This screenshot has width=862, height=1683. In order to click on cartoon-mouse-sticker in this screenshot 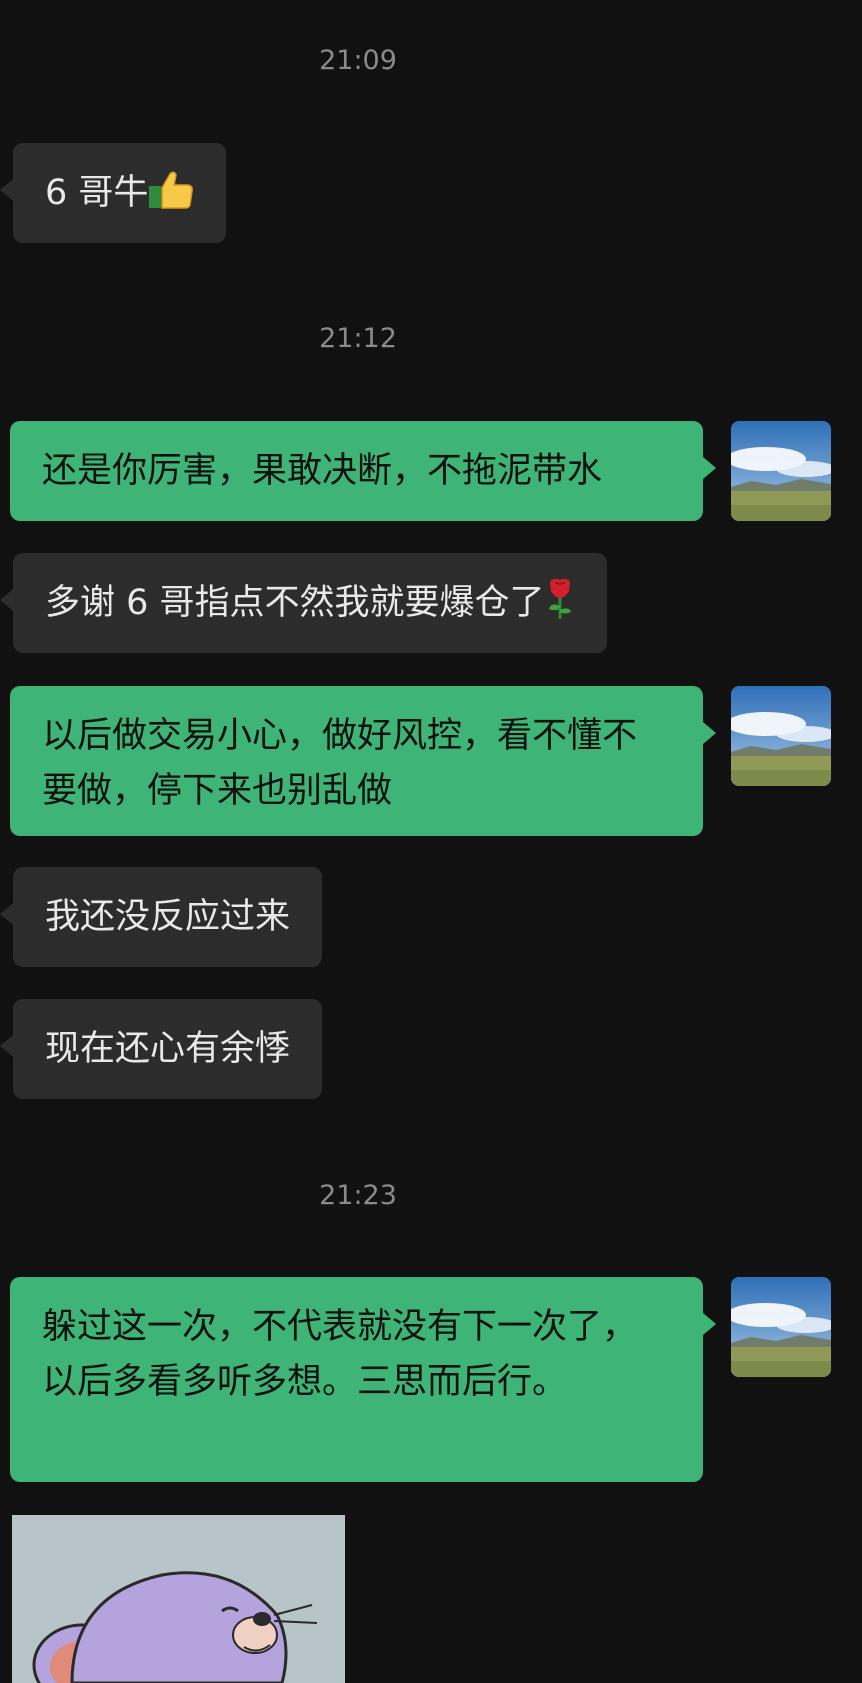, I will do `click(178, 1599)`.